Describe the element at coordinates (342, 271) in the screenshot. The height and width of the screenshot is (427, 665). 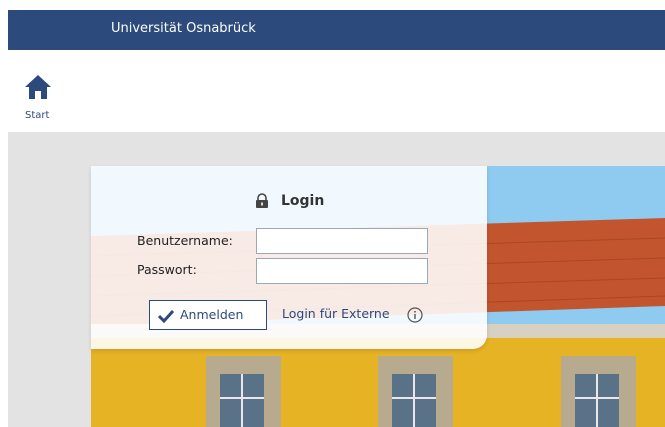
I see `password-input` at that location.